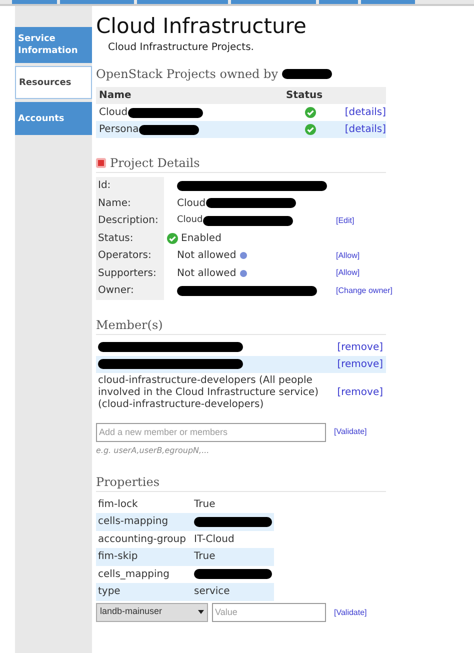 The width and height of the screenshot is (474, 653). Describe the element at coordinates (128, 482) in the screenshot. I see `section-heading: Properties` at that location.